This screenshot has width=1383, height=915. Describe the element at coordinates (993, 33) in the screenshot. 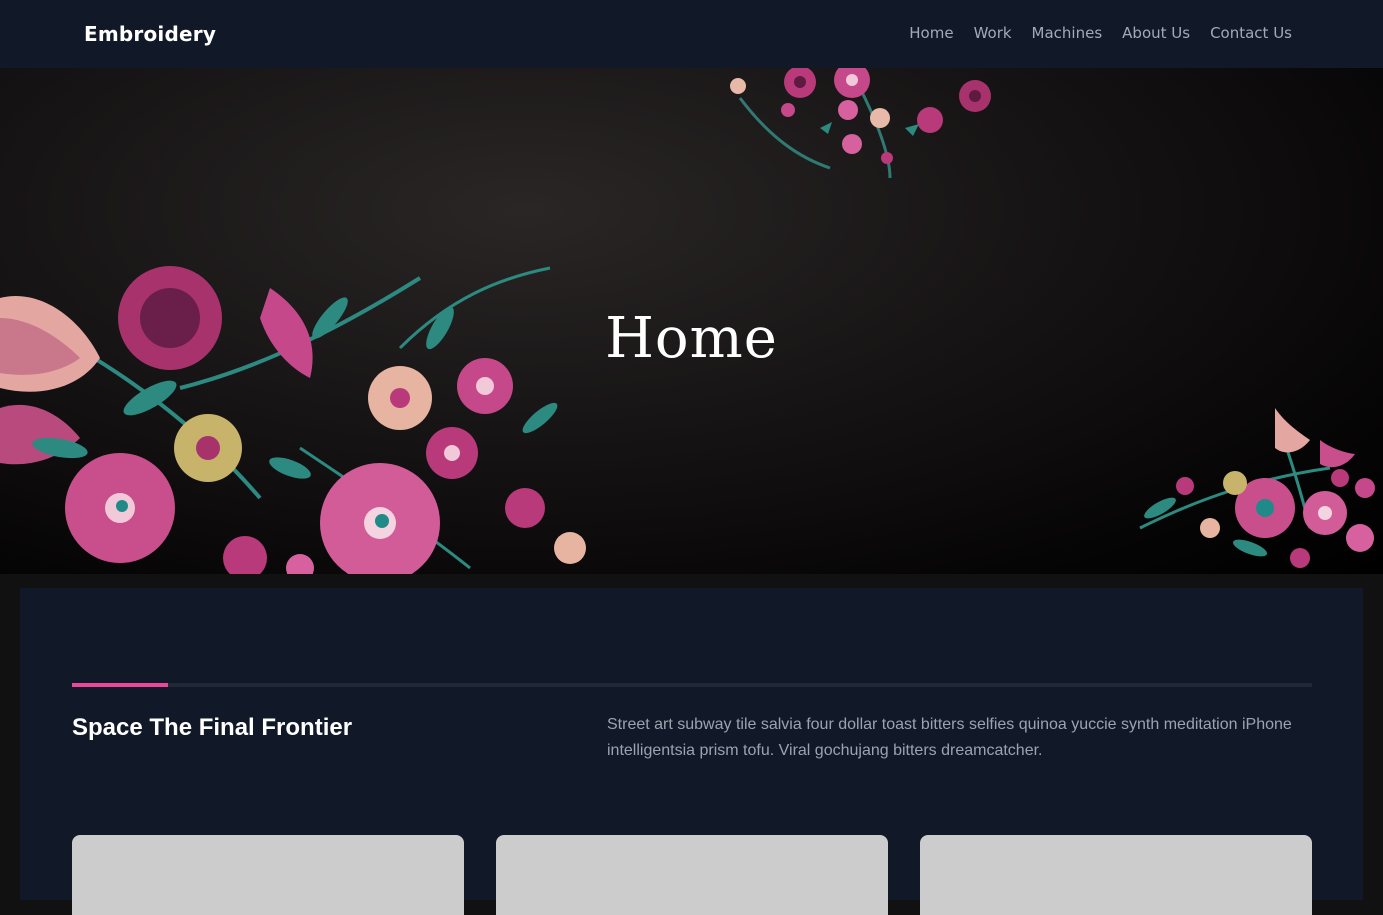

I see `nav-work-link: Work` at that location.